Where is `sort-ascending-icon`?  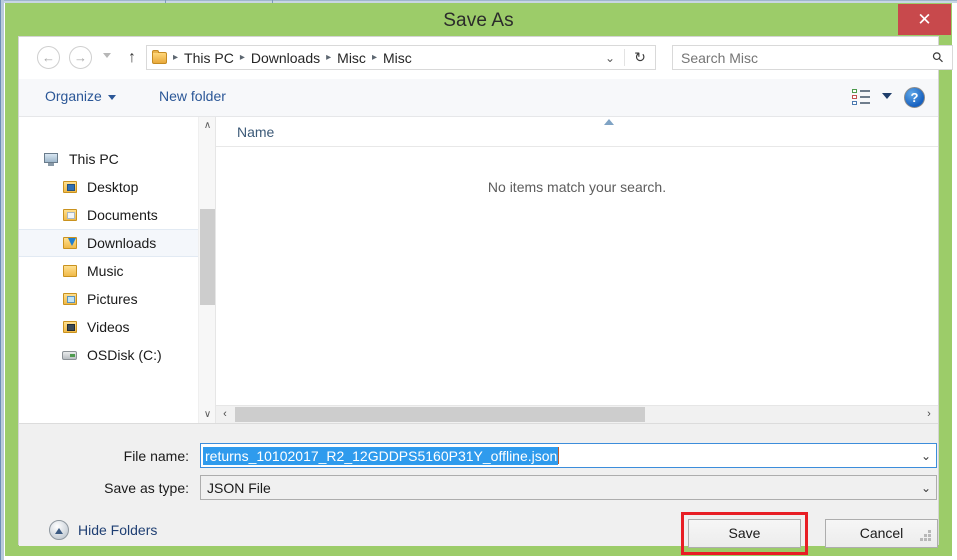
sort-ascending-icon is located at coordinates (609, 122).